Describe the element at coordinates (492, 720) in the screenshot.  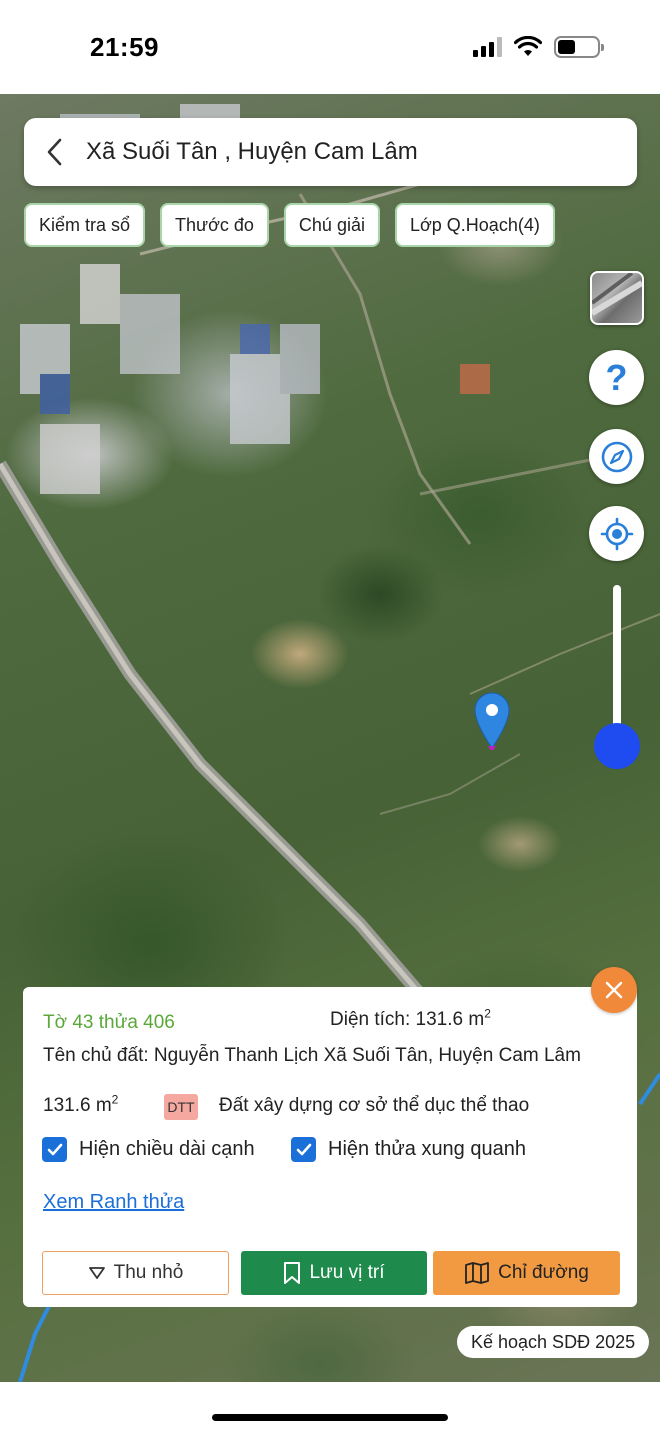
I see `location-pin-icon` at that location.